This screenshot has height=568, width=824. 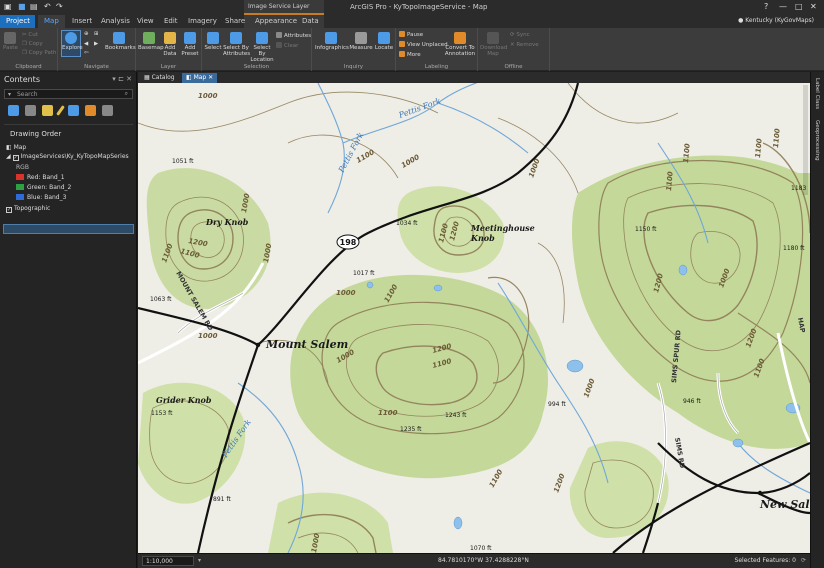 What do you see at coordinates (22, 79) in the screenshot?
I see `contents-title: Contents` at bounding box center [22, 79].